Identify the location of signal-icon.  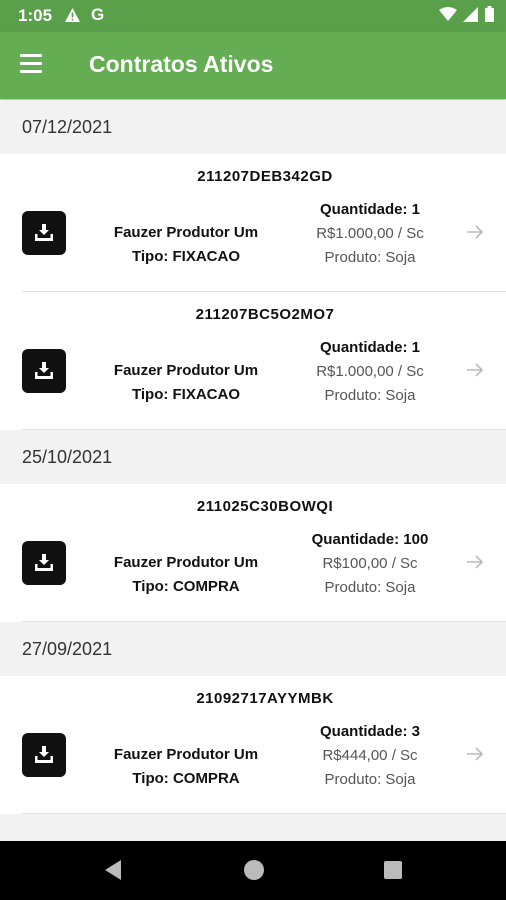
(470, 14).